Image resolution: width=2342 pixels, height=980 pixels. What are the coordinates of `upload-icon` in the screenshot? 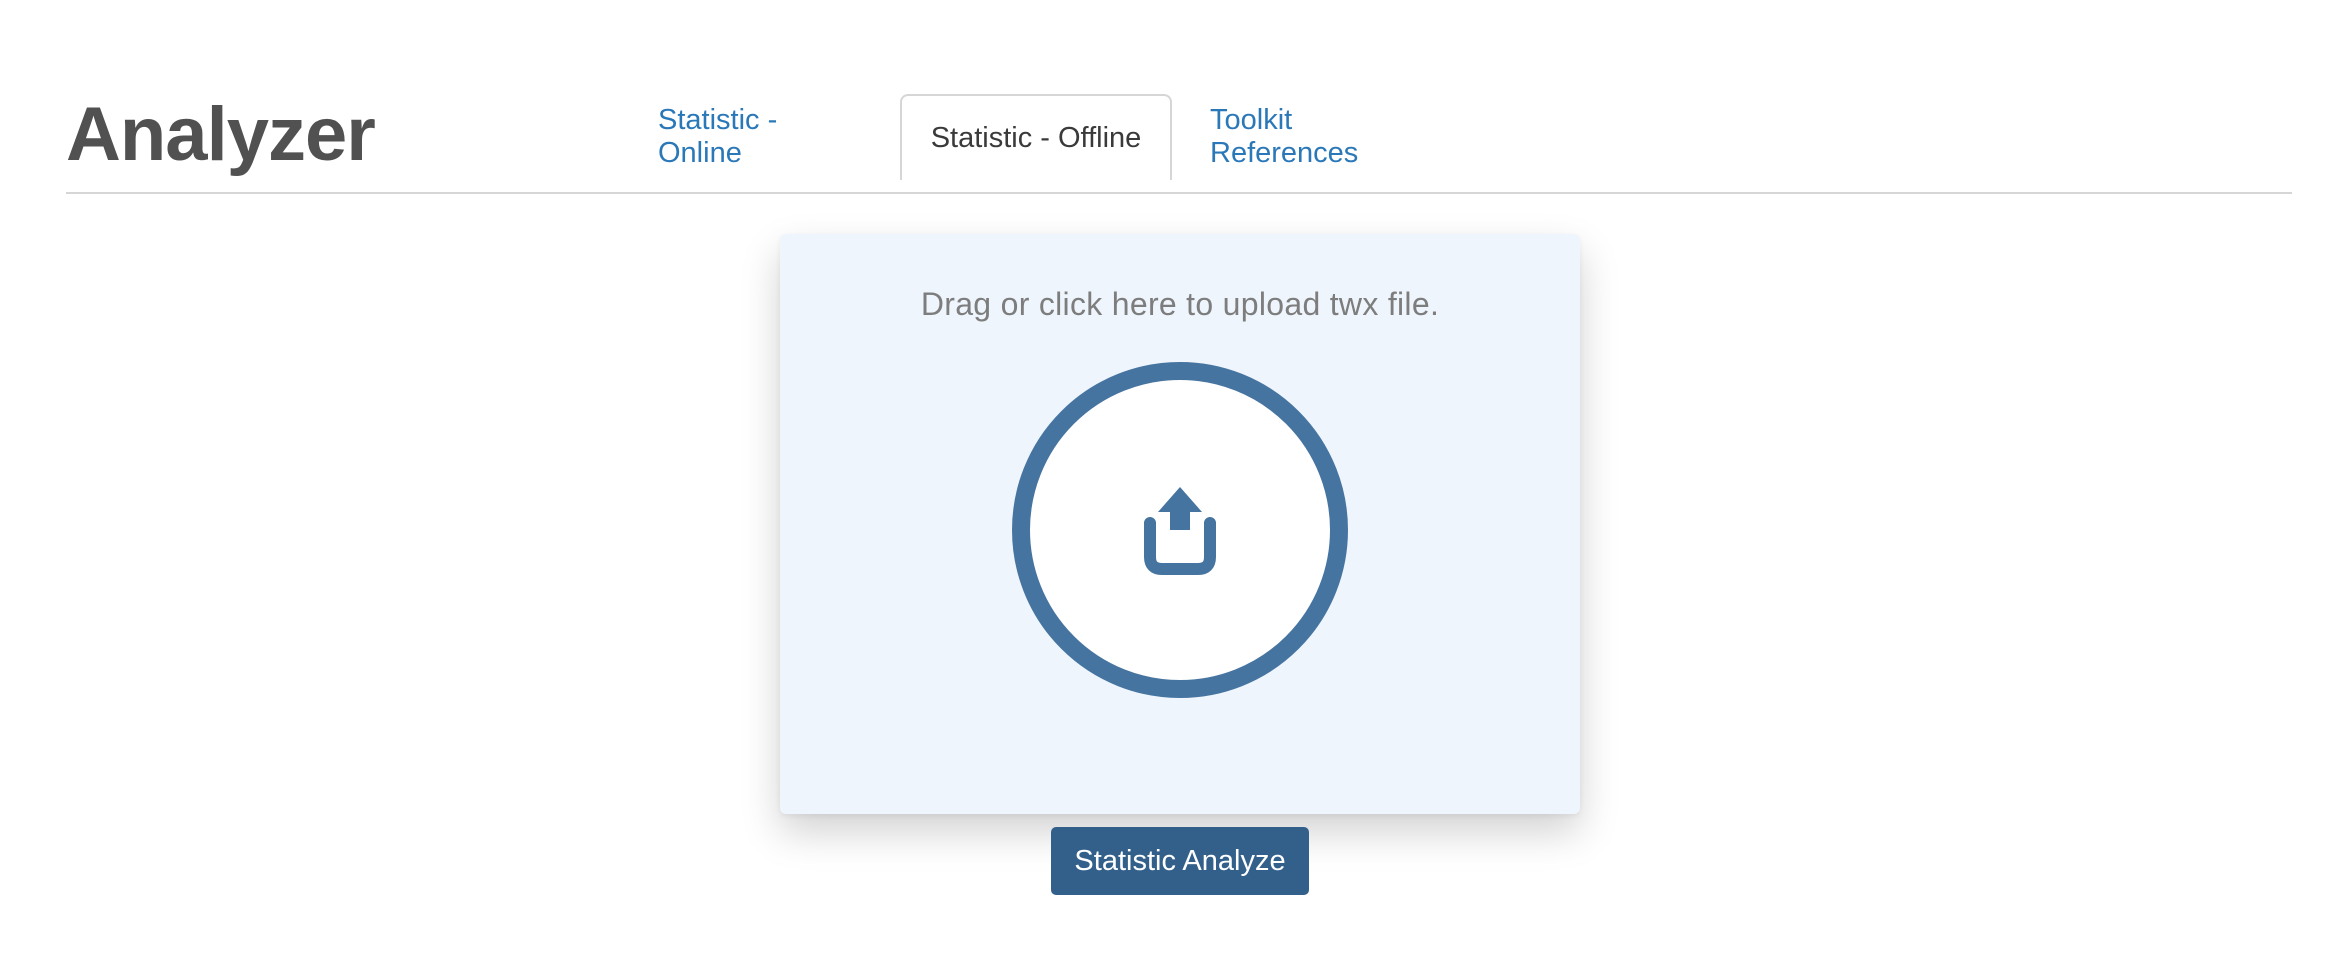 It's located at (1180, 530).